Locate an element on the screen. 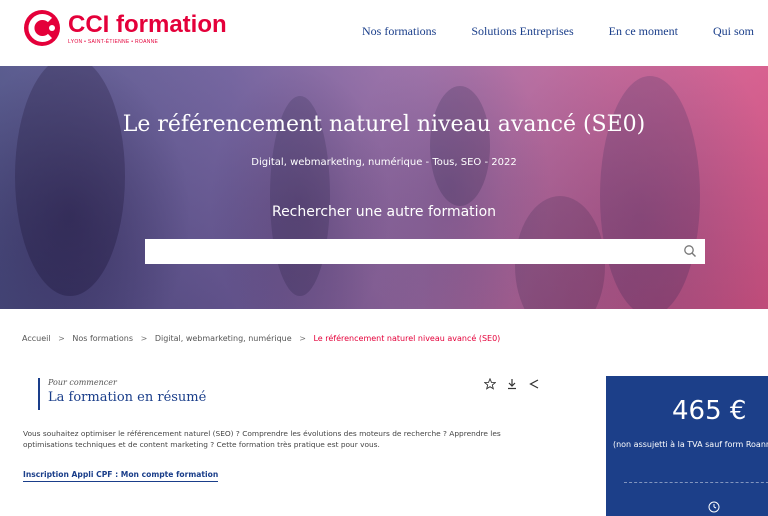 The width and height of the screenshot is (768, 516). star-icon is located at coordinates (490, 384).